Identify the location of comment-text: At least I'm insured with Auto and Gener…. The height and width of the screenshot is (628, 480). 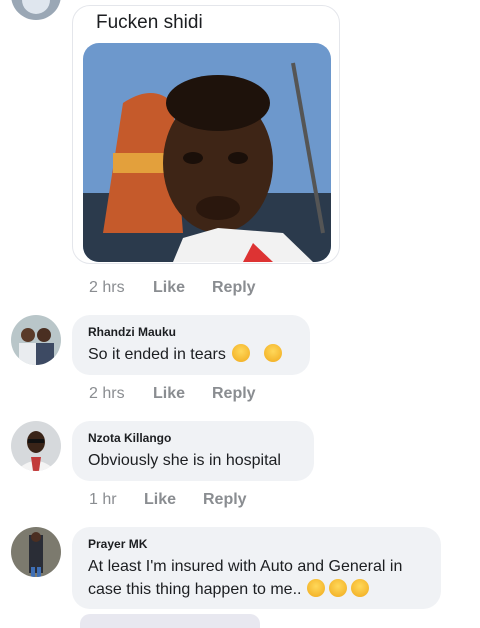
(245, 578).